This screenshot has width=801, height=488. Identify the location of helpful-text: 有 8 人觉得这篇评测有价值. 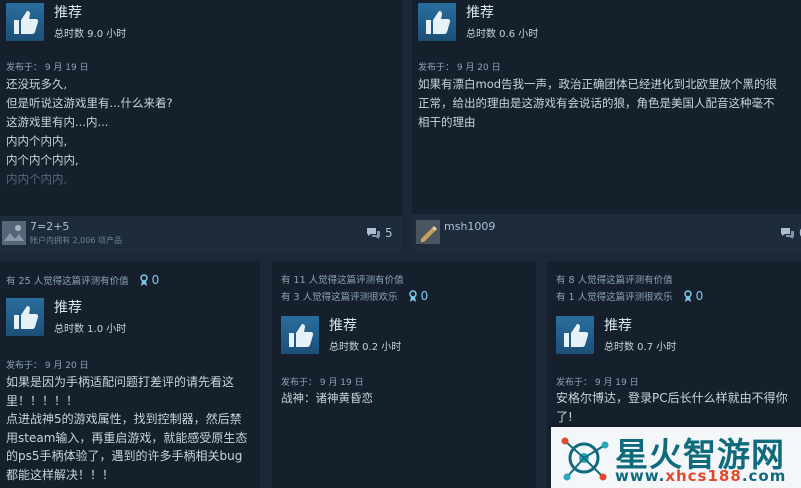
(614, 280).